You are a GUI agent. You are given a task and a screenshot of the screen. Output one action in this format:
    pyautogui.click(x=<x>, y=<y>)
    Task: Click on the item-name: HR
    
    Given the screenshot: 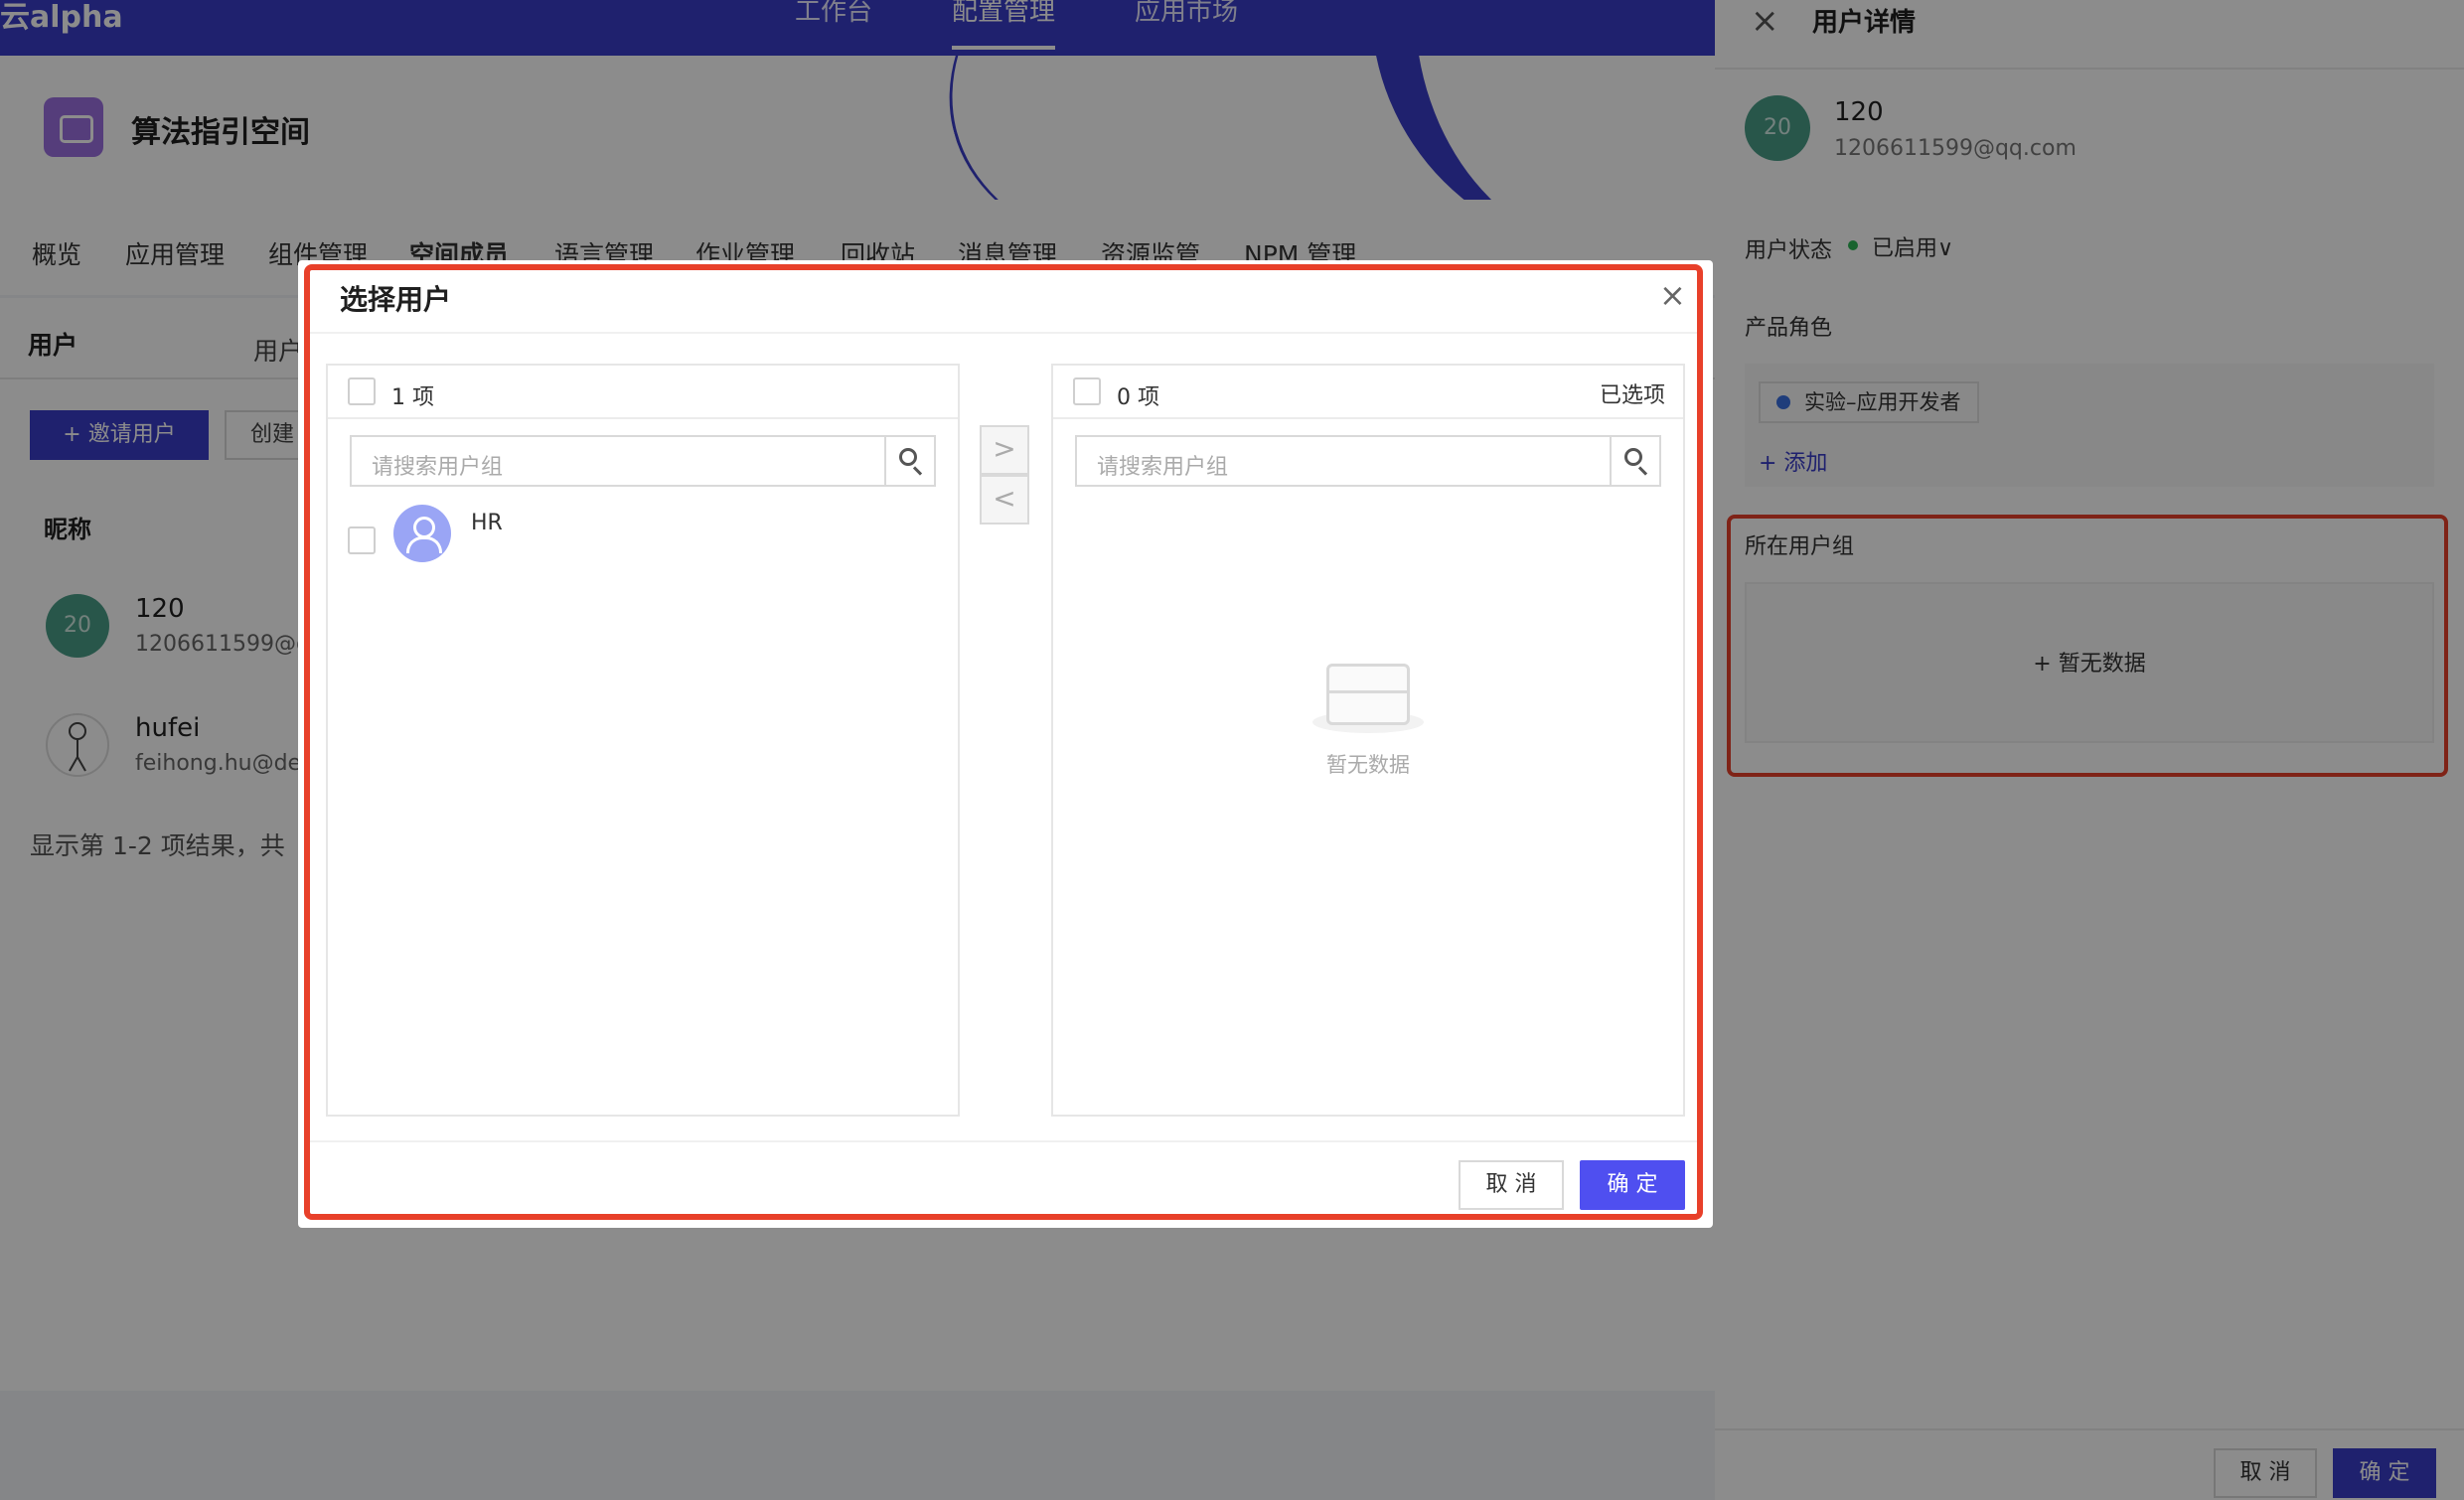 What is the action you would take?
    pyautogui.click(x=487, y=523)
    